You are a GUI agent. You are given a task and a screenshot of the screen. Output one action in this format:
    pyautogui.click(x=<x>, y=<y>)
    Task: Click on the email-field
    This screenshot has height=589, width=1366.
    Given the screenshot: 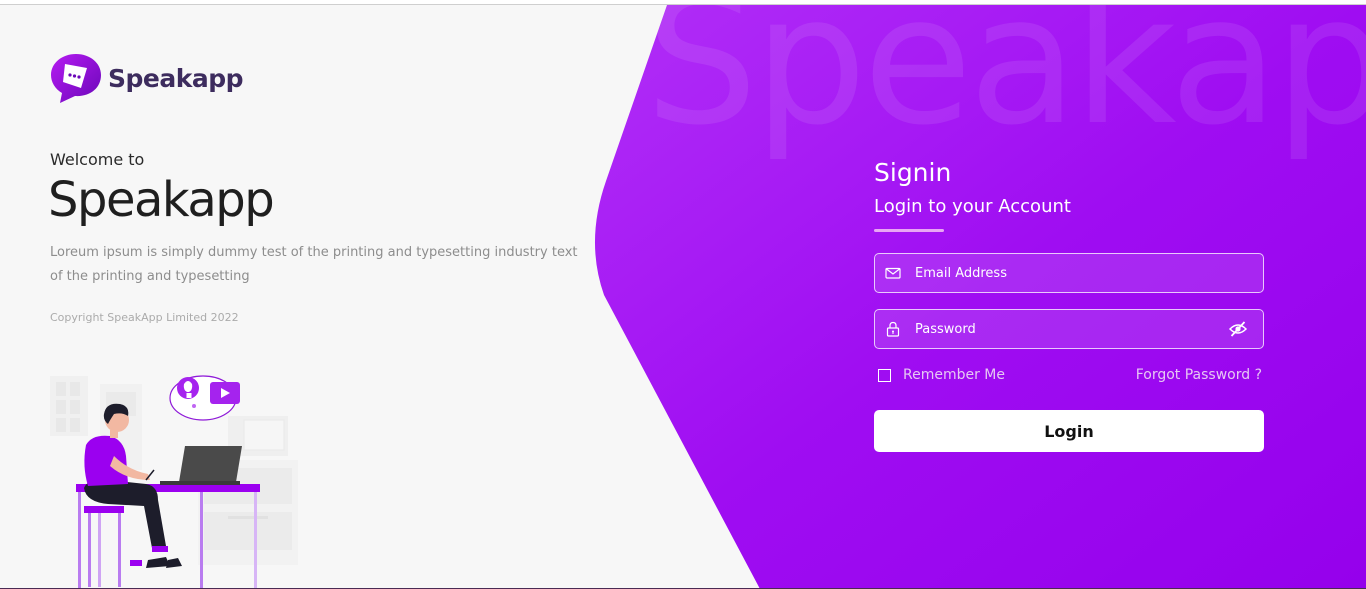 What is the action you would take?
    pyautogui.click(x=1069, y=273)
    